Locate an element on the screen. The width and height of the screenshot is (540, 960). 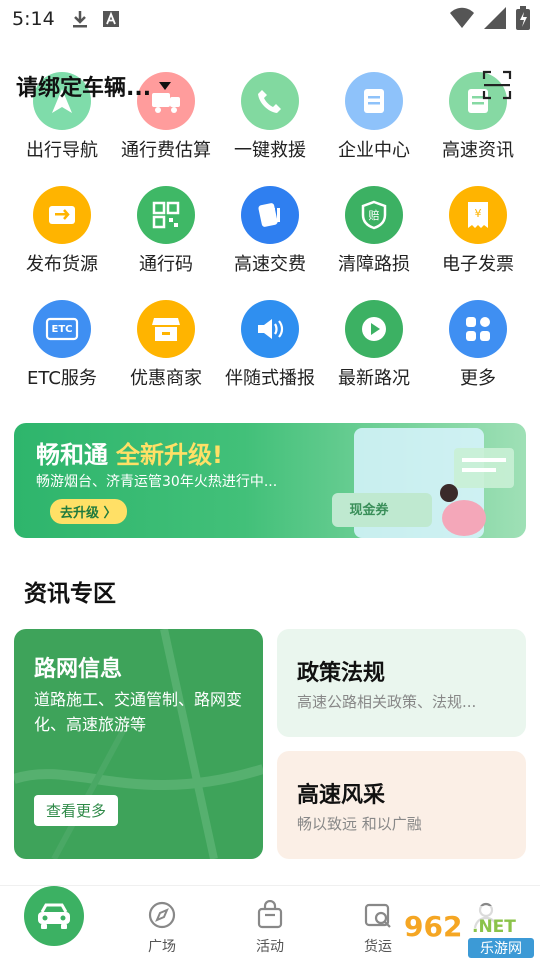
watermark-site: 乐游网 is located at coordinates (501, 949).